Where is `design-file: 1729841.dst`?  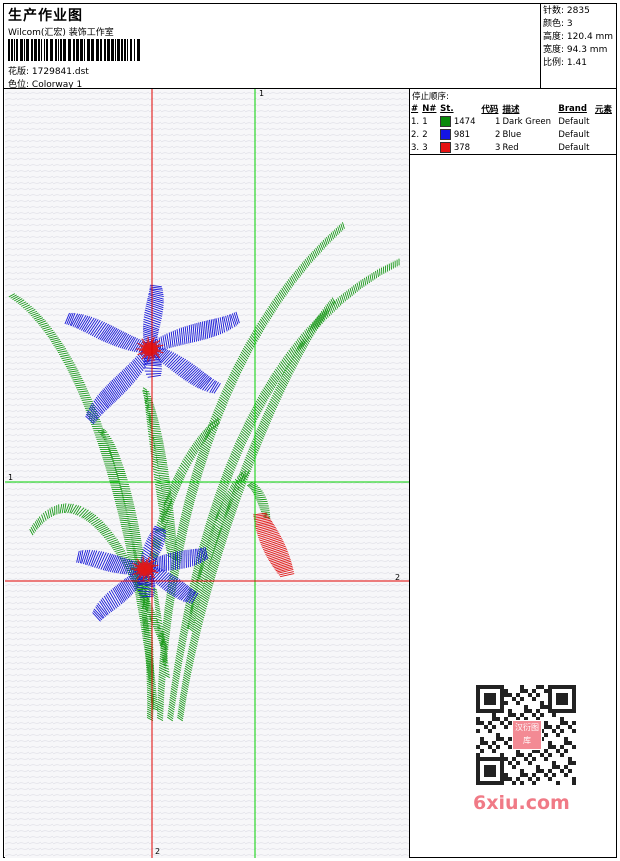
design-file: 1729841.dst is located at coordinates (60, 72).